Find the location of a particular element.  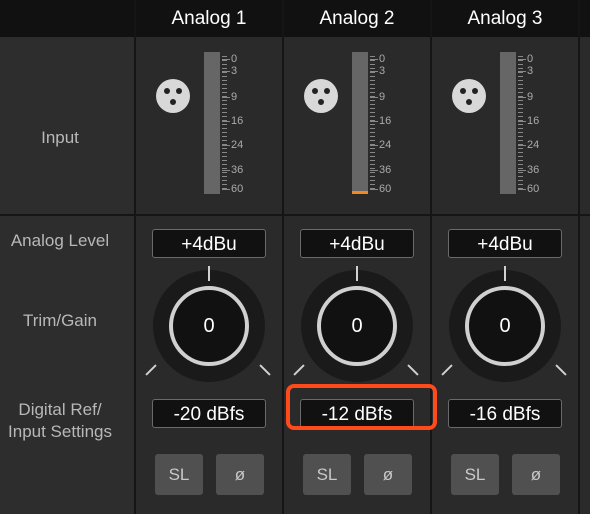

meter-fill is located at coordinates (360, 192).